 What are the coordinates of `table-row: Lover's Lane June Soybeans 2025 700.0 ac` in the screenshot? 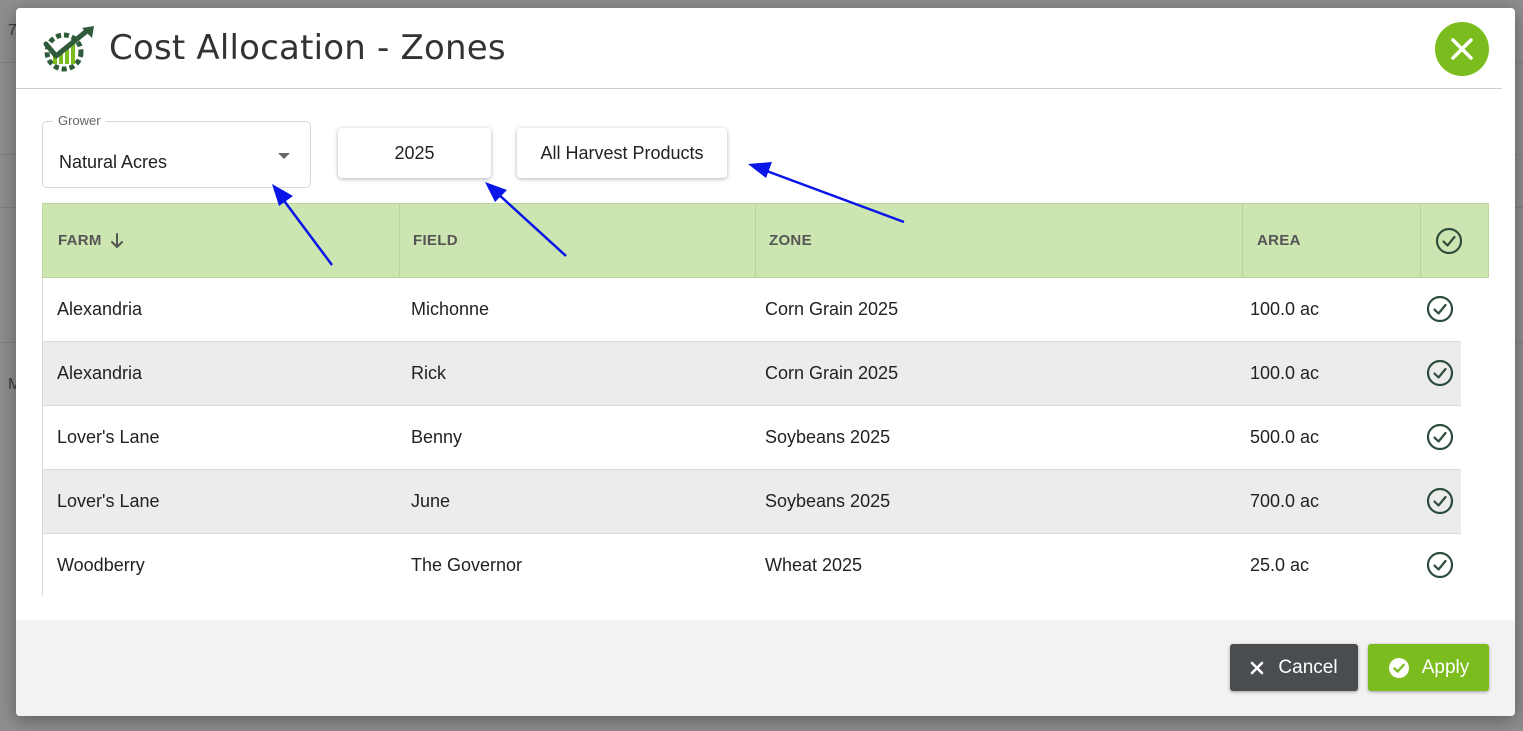 It's located at (751, 502).